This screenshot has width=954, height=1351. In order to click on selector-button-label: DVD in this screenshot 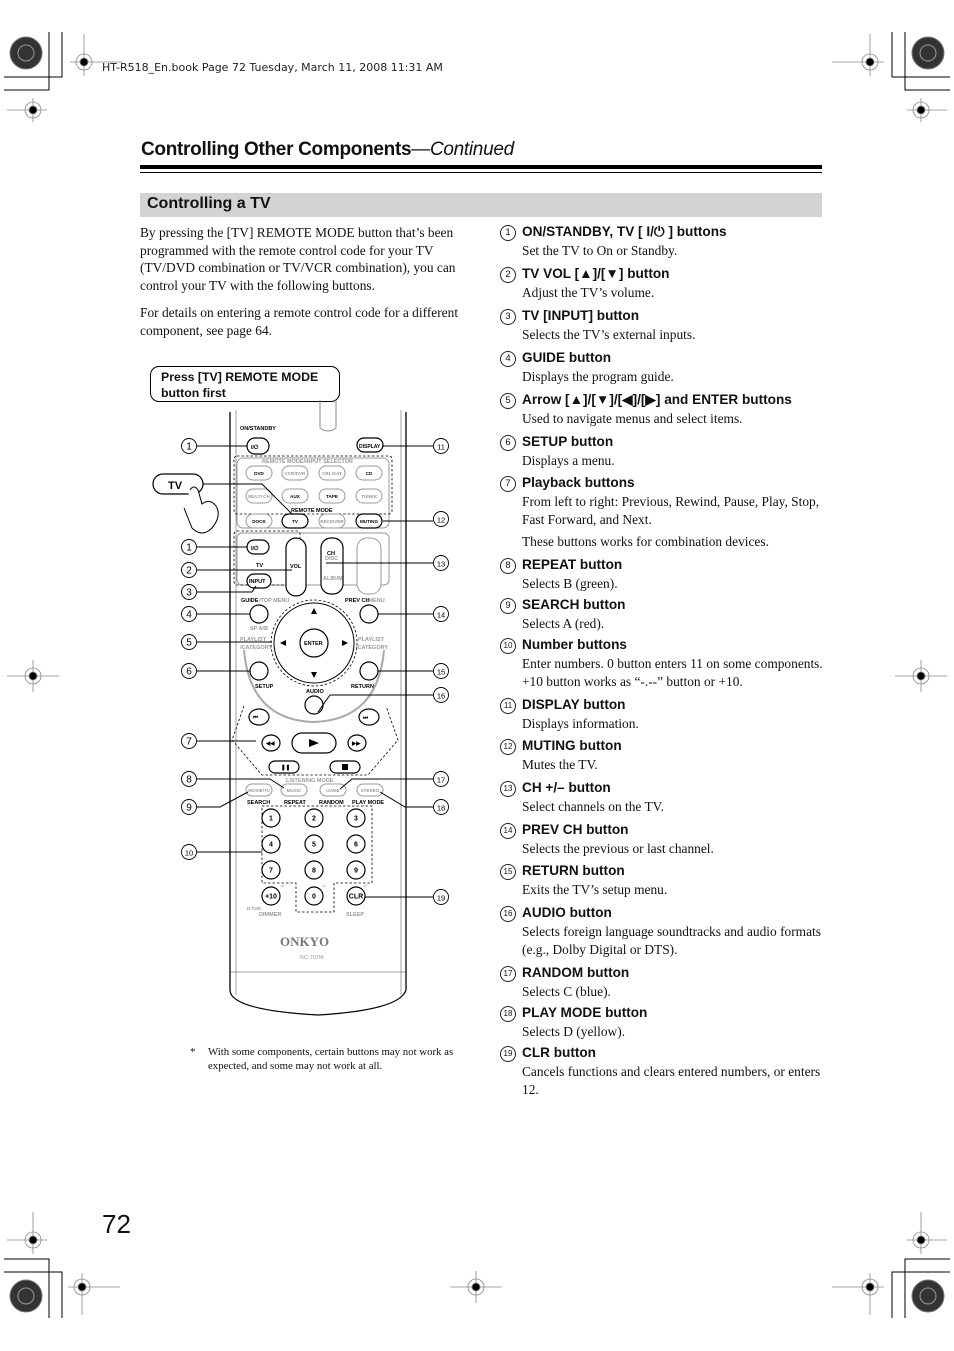, I will do `click(259, 473)`.